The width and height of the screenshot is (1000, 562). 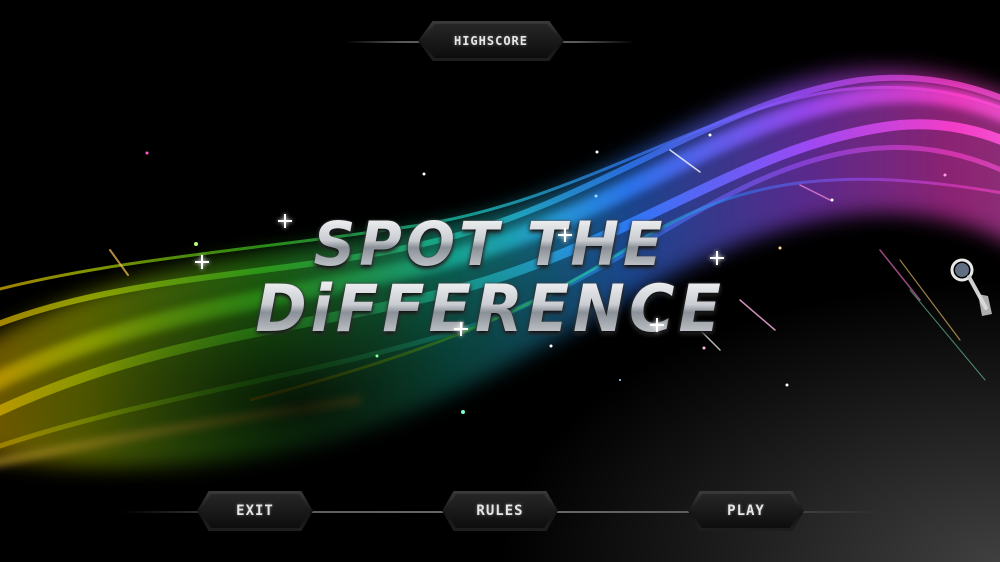 I want to click on play-label: PLAY, so click(x=746, y=511).